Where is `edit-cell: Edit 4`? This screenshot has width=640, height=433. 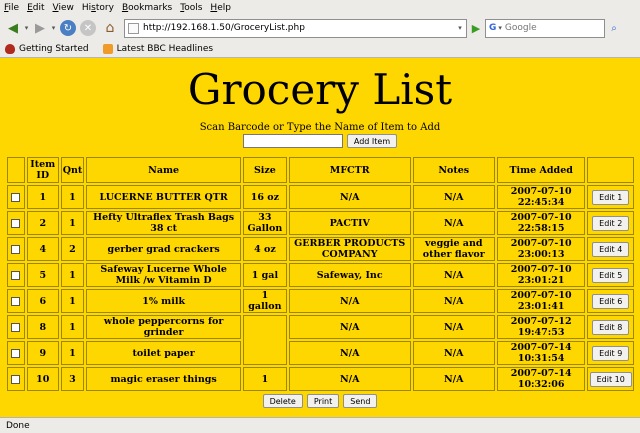 edit-cell: Edit 4 is located at coordinates (610, 249).